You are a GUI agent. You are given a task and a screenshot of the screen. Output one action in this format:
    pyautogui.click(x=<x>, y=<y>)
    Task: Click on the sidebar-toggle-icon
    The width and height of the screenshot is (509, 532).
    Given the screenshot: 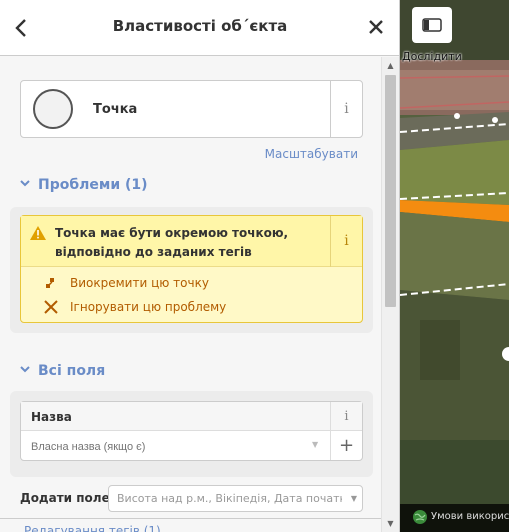 What is the action you would take?
    pyautogui.click(x=432, y=25)
    